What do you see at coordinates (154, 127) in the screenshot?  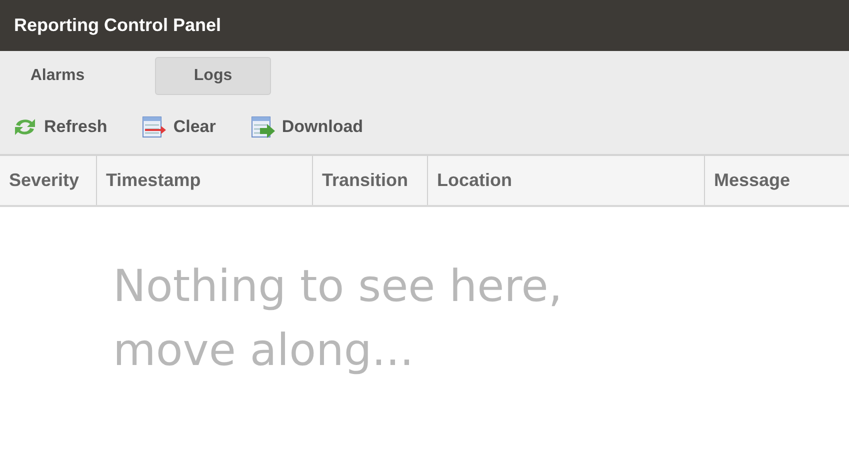 I see `table-clear-icon` at bounding box center [154, 127].